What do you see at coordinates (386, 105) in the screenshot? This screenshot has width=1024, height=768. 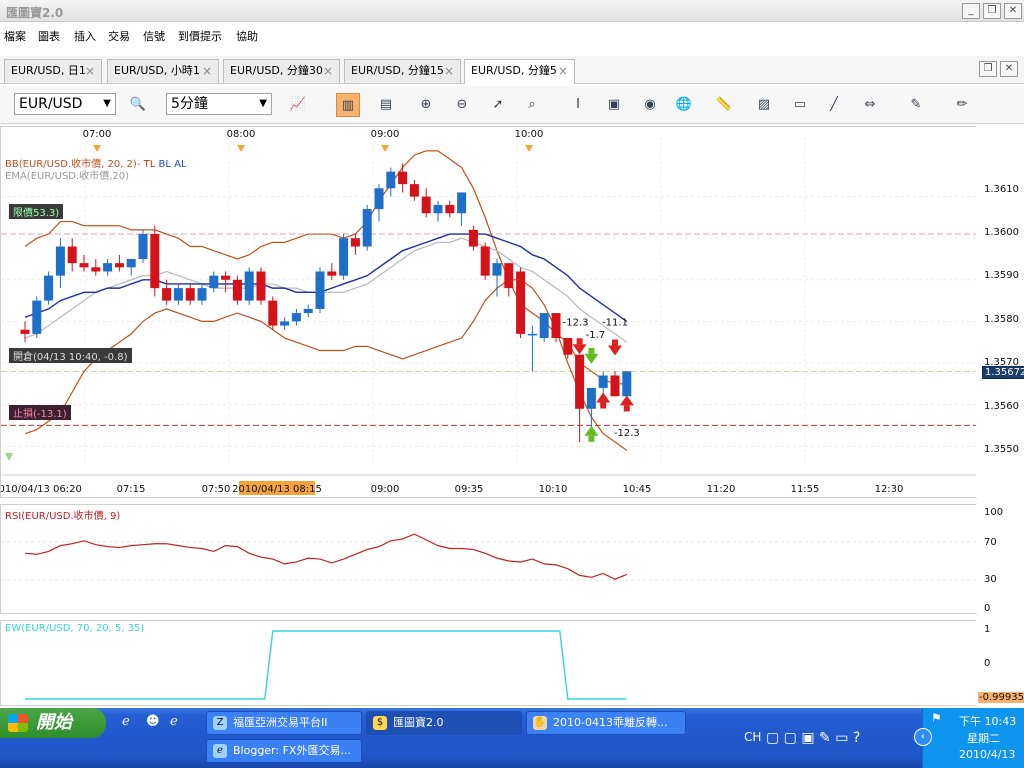 I see `bar-chart-icon: ▤` at bounding box center [386, 105].